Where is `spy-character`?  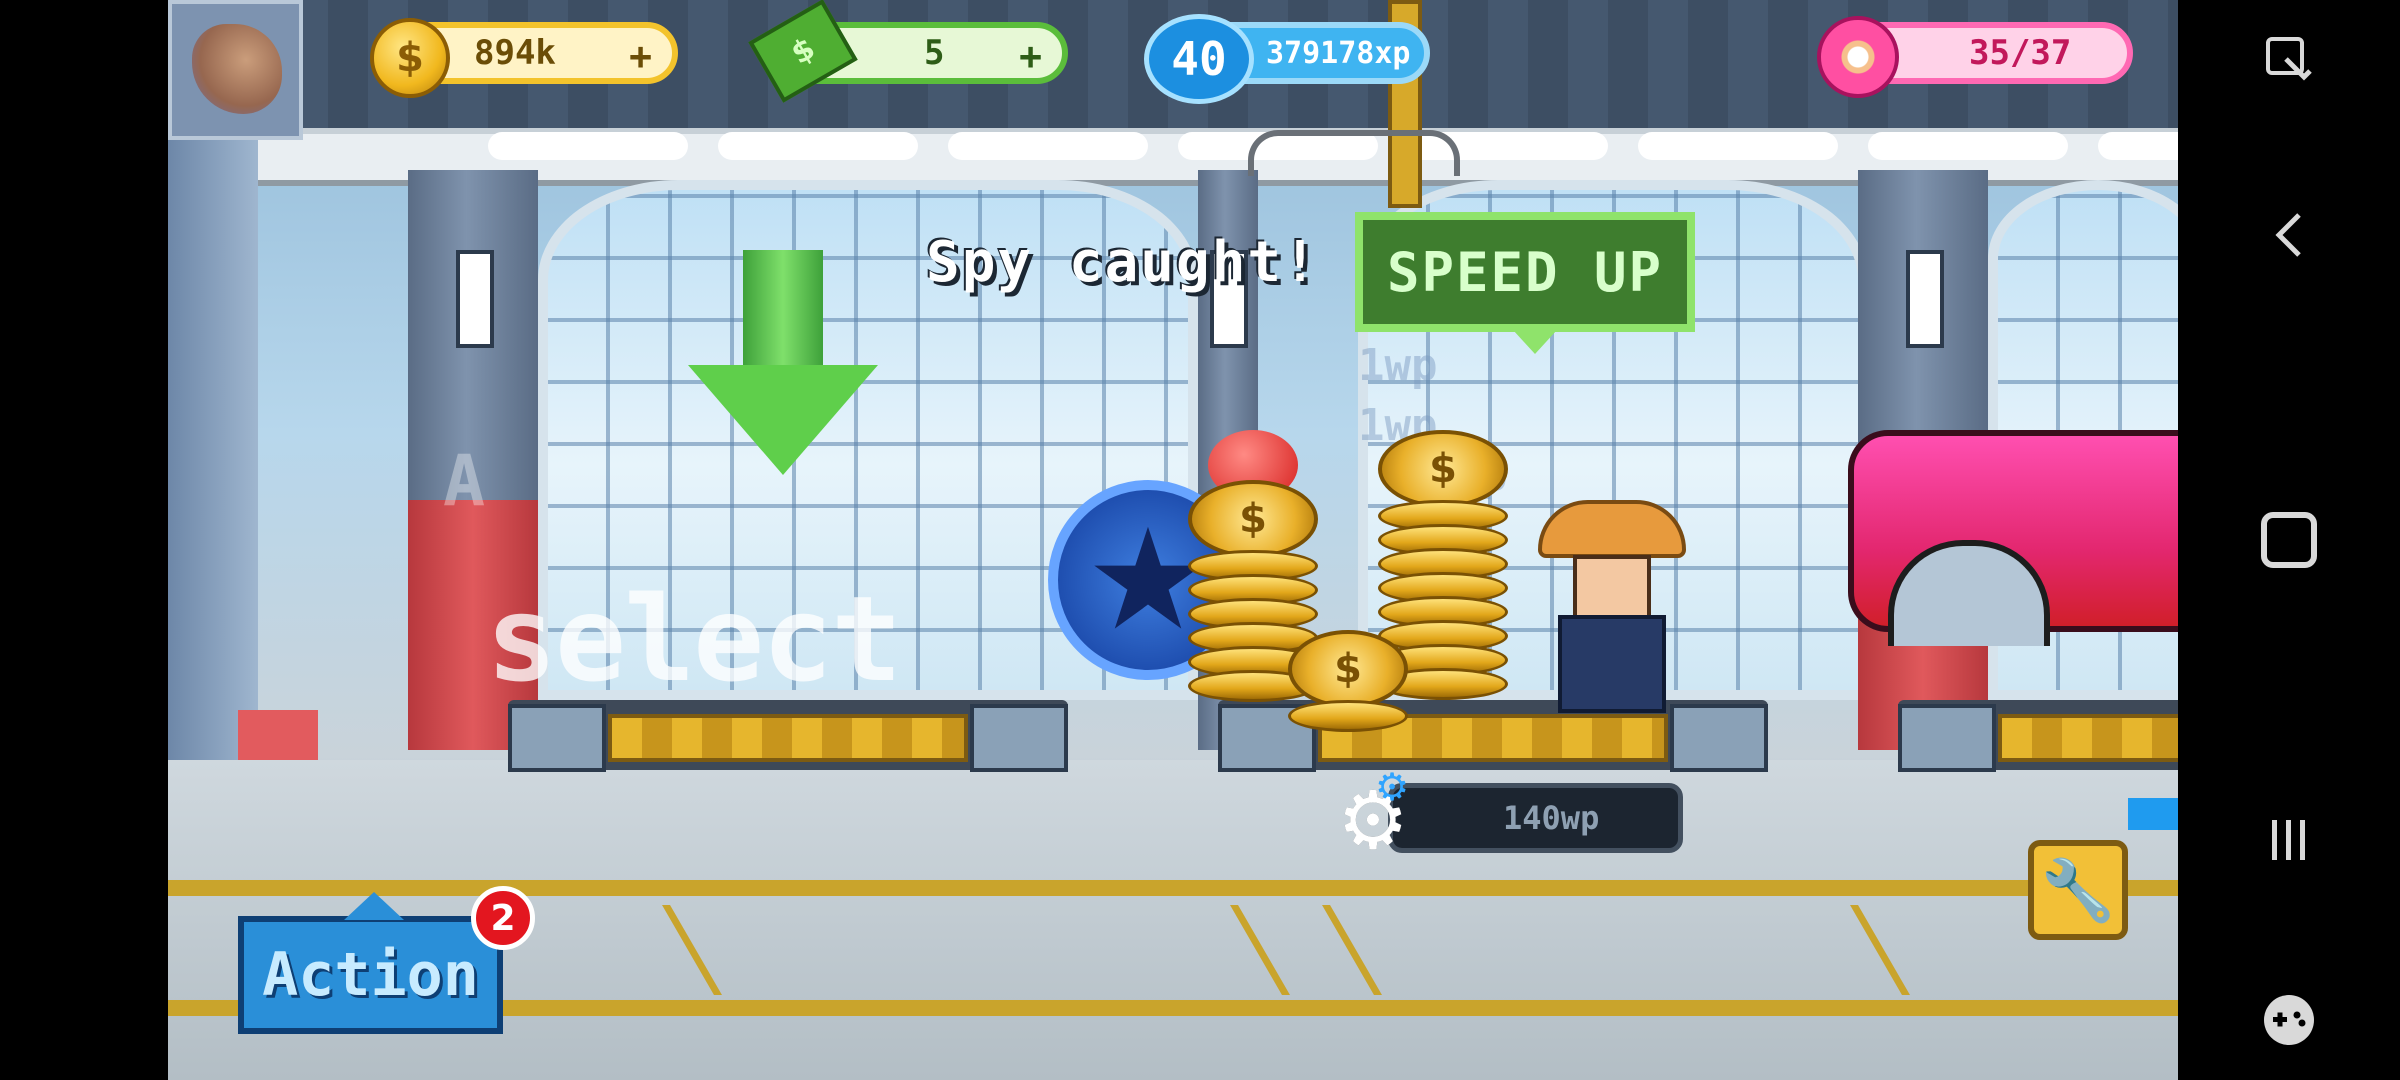 spy-character is located at coordinates (1612, 606).